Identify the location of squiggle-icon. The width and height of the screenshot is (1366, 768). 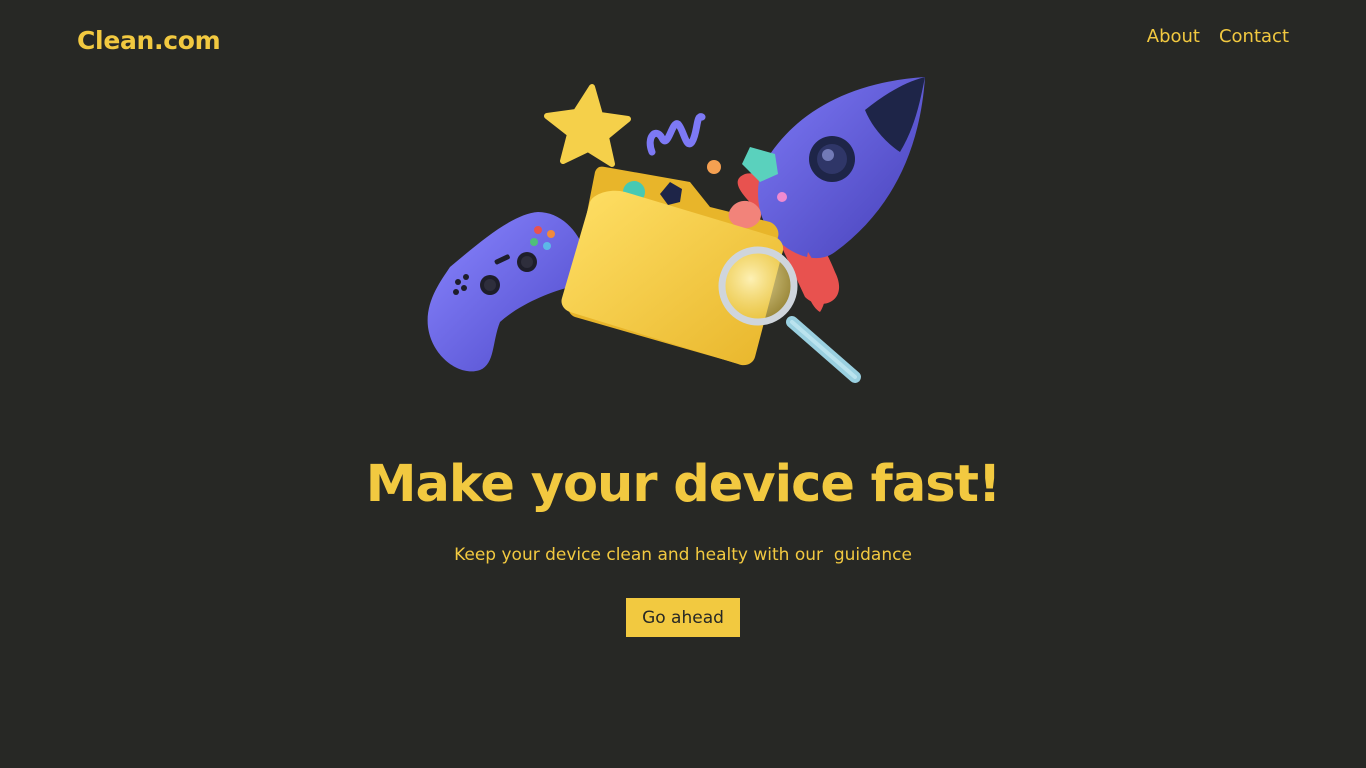
(676, 134).